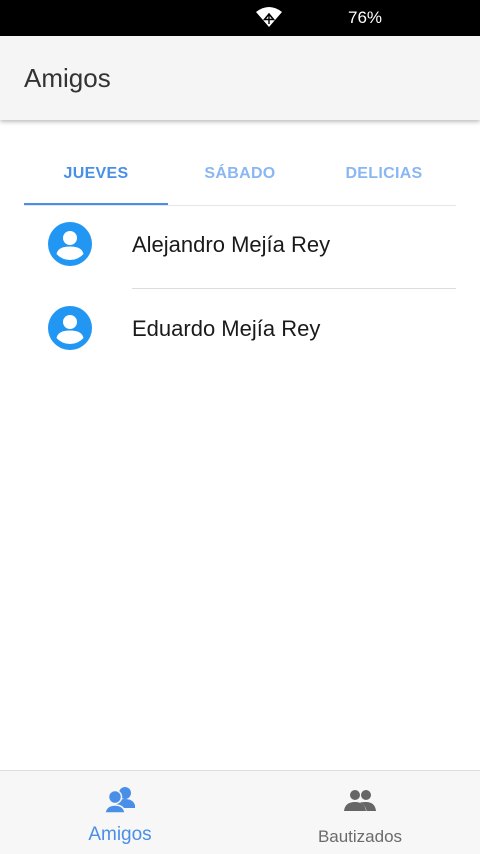 This screenshot has height=854, width=480. I want to click on app-bar: Amigos, so click(240, 78).